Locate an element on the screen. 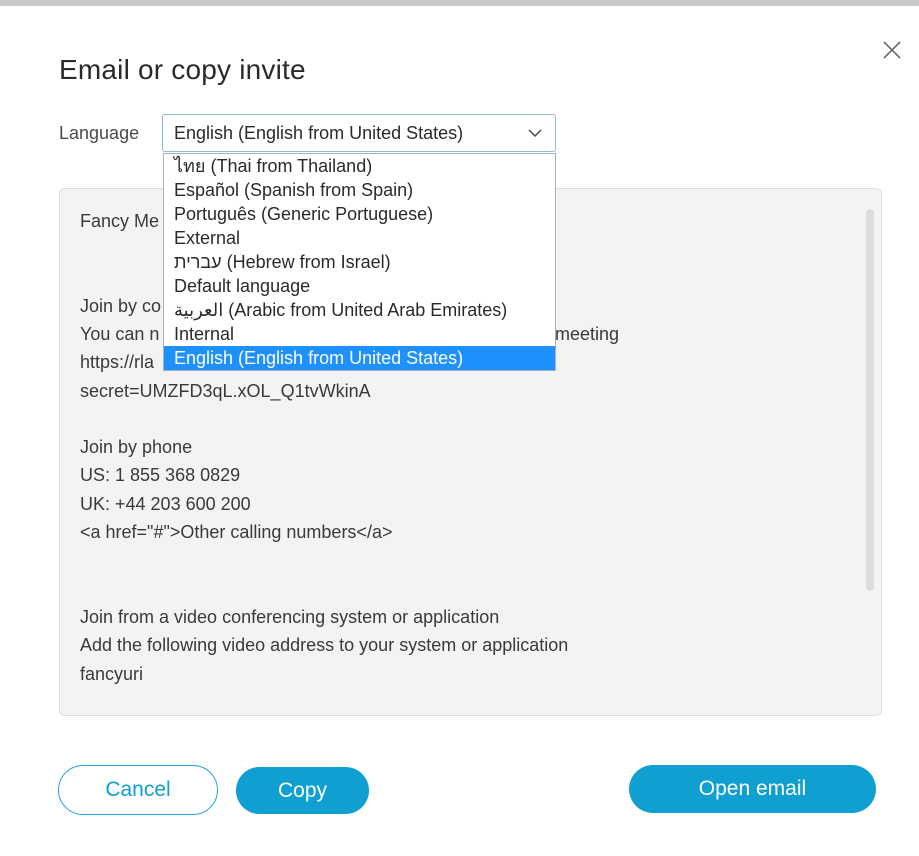 Image resolution: width=919 pixels, height=856 pixels. message-line: Join by phone is located at coordinates (136, 447).